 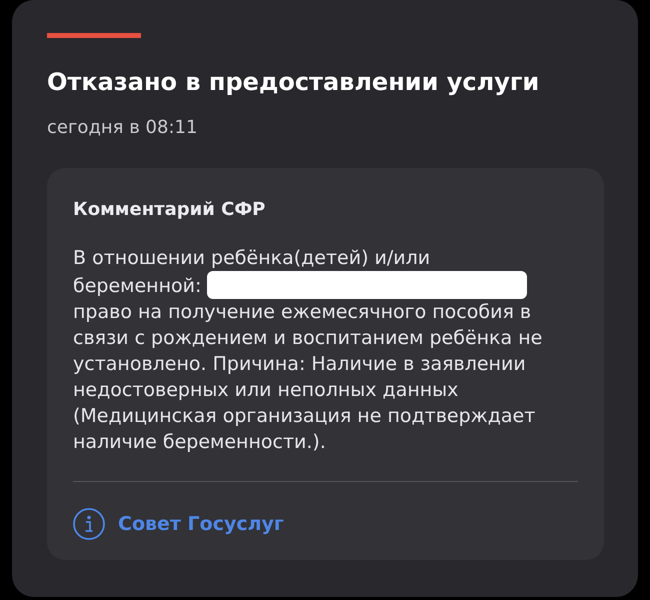 I want to click on timestamp: сегодня в 08:11, so click(x=122, y=128).